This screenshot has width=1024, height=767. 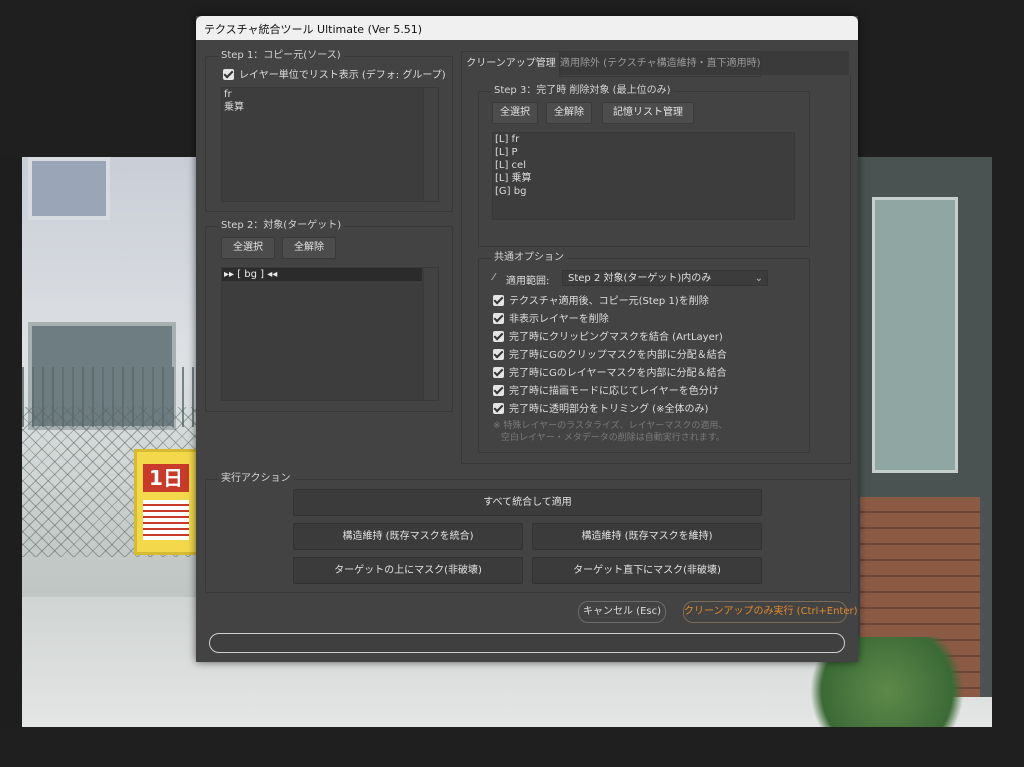 I want to click on step3-select-all-button: 全選択, so click(x=515, y=113).